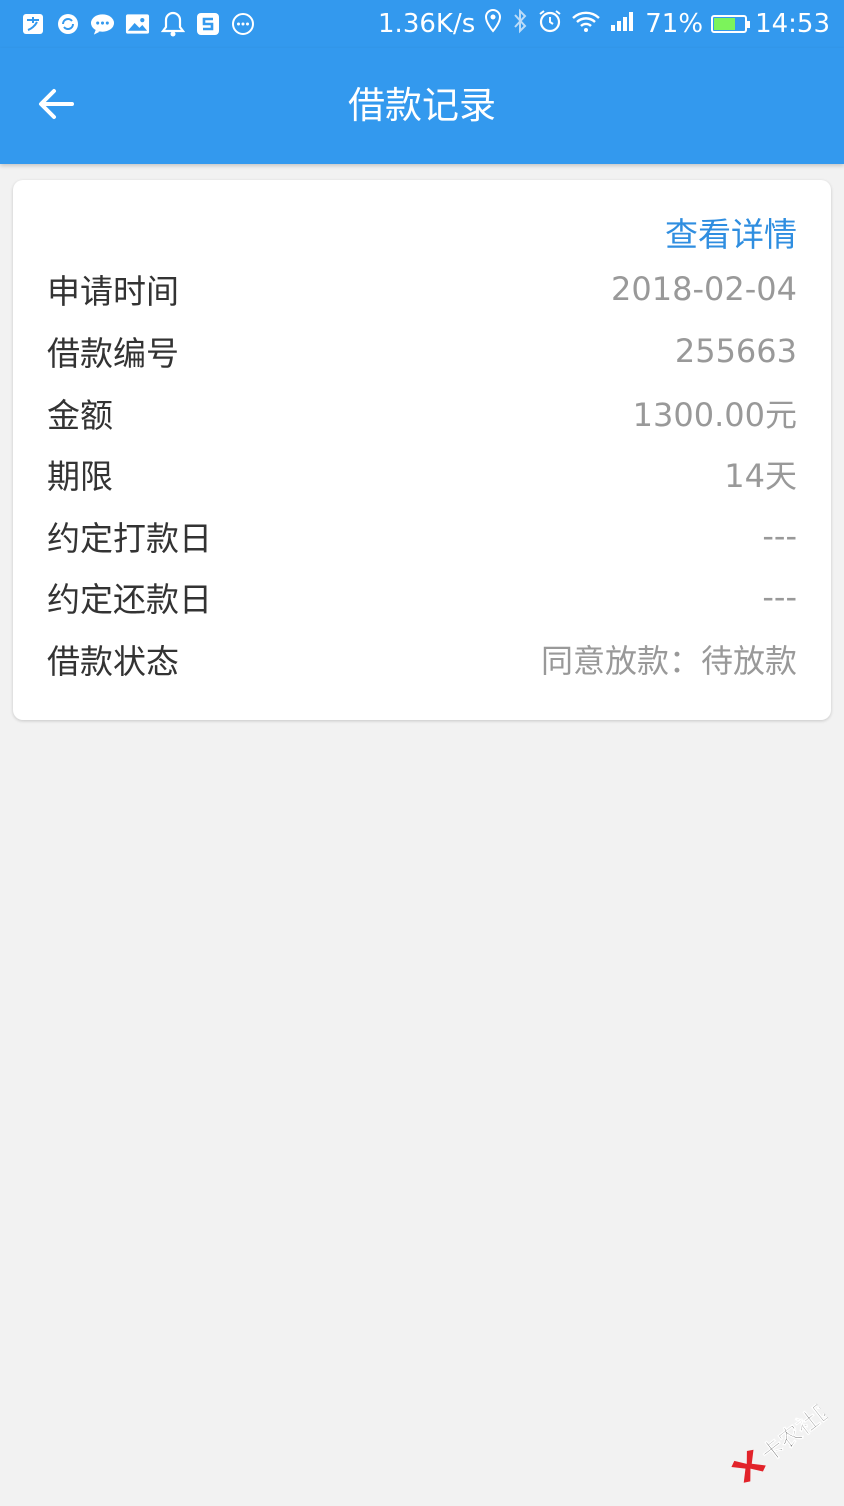 The image size is (844, 1506). What do you see at coordinates (80, 415) in the screenshot?
I see `row-label: 金额` at bounding box center [80, 415].